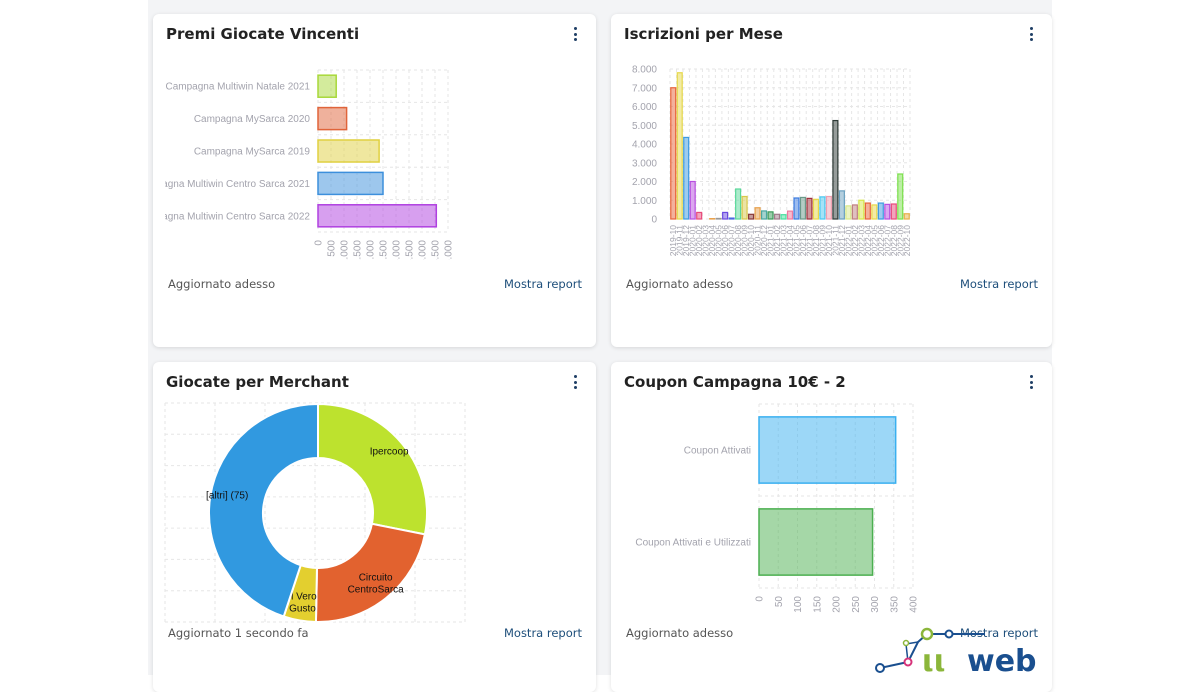 This screenshot has width=1200, height=692. Describe the element at coordinates (798, 604) in the screenshot. I see `tick-label: 100` at that location.